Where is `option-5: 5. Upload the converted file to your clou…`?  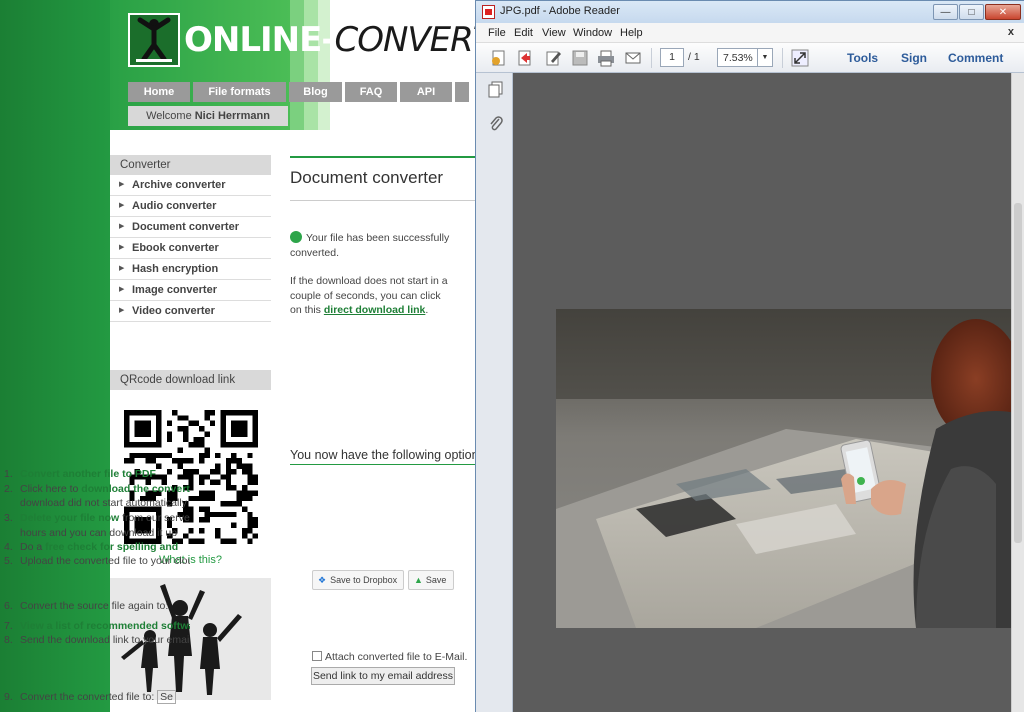
option-5: 5. Upload the converted file to your clou… is located at coordinates (97, 561).